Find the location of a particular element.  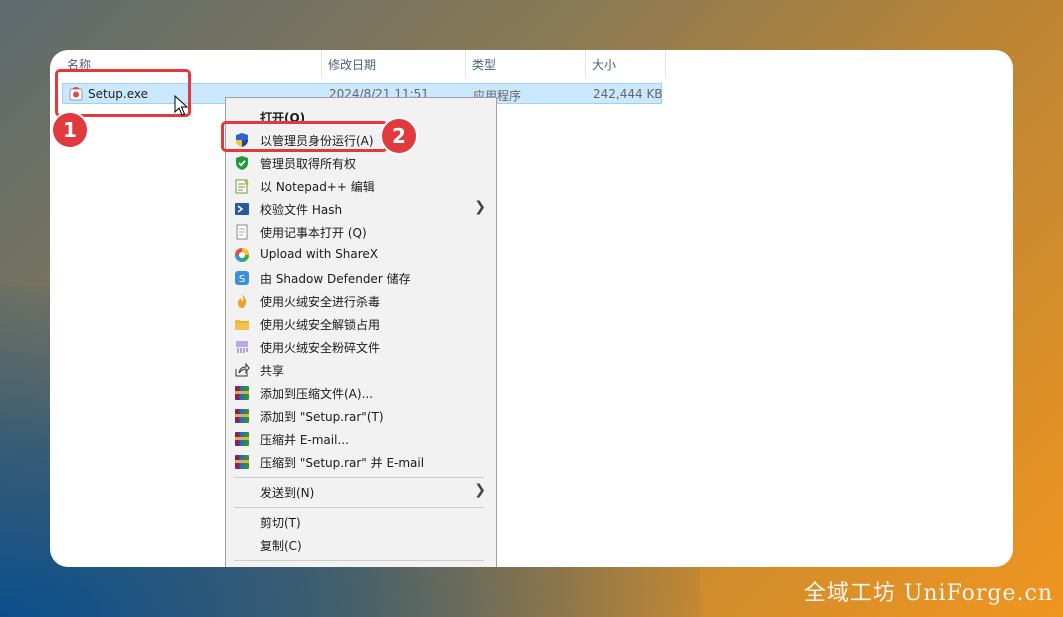

step-badge-1: 1 is located at coordinates (70, 130).